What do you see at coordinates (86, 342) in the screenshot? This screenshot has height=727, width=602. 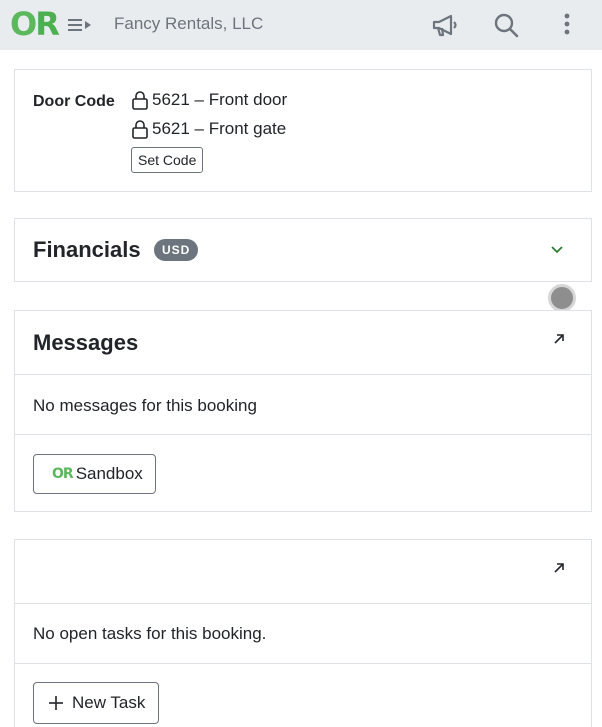 I see `messages-title: Messages` at bounding box center [86, 342].